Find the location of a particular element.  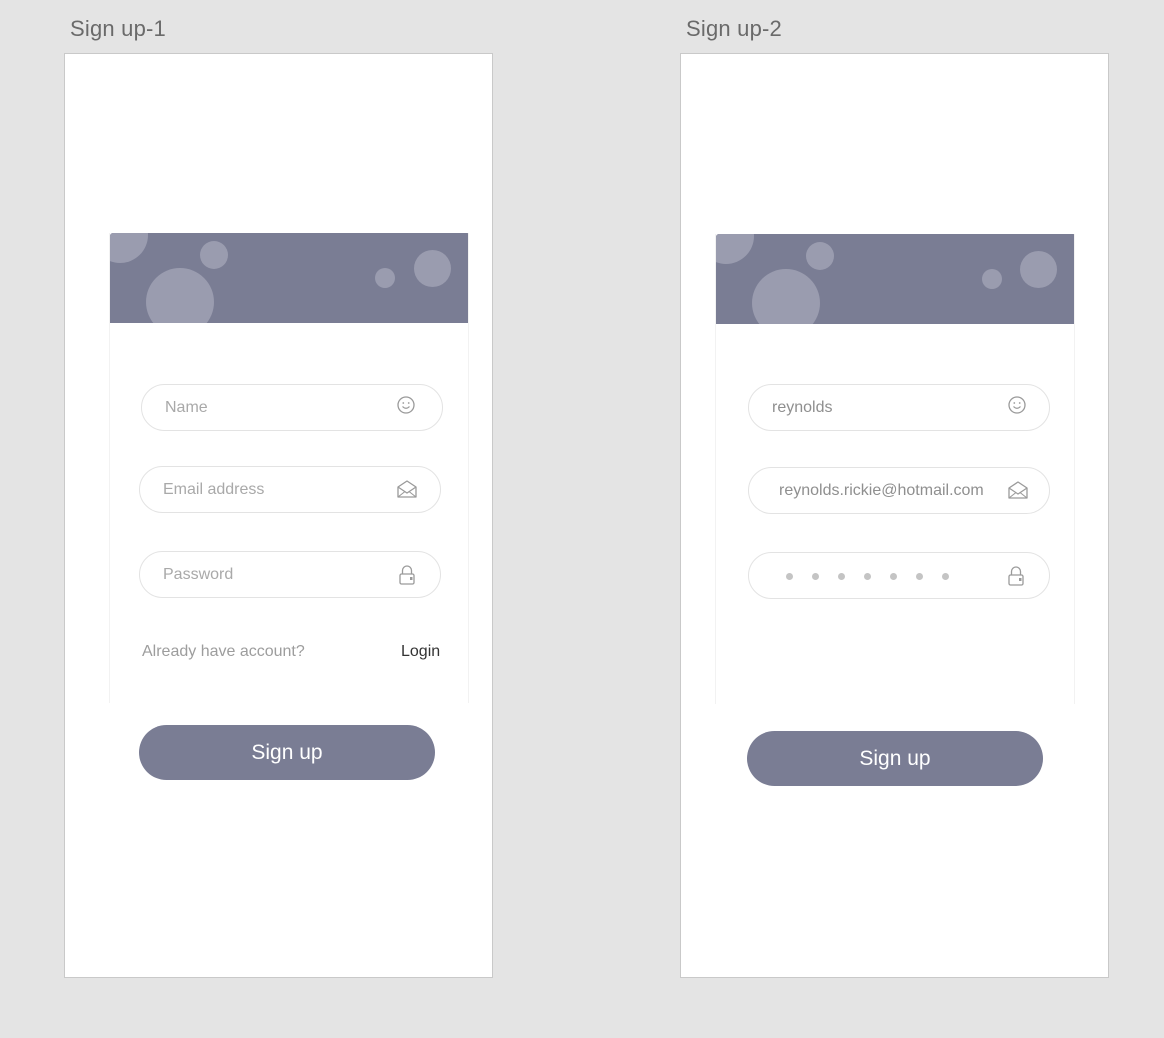

artboard-label-sign-up-2: Sign up-2 is located at coordinates (734, 28).